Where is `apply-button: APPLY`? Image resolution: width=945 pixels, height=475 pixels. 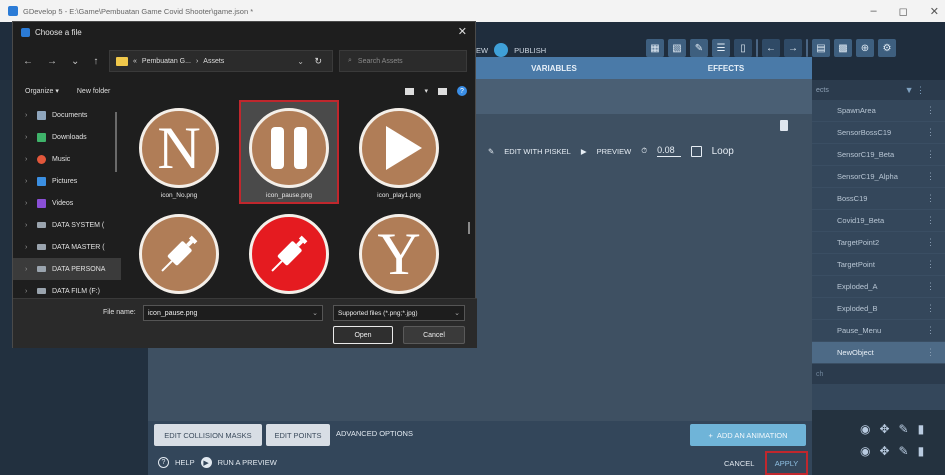
apply-button: APPLY is located at coordinates (786, 463).